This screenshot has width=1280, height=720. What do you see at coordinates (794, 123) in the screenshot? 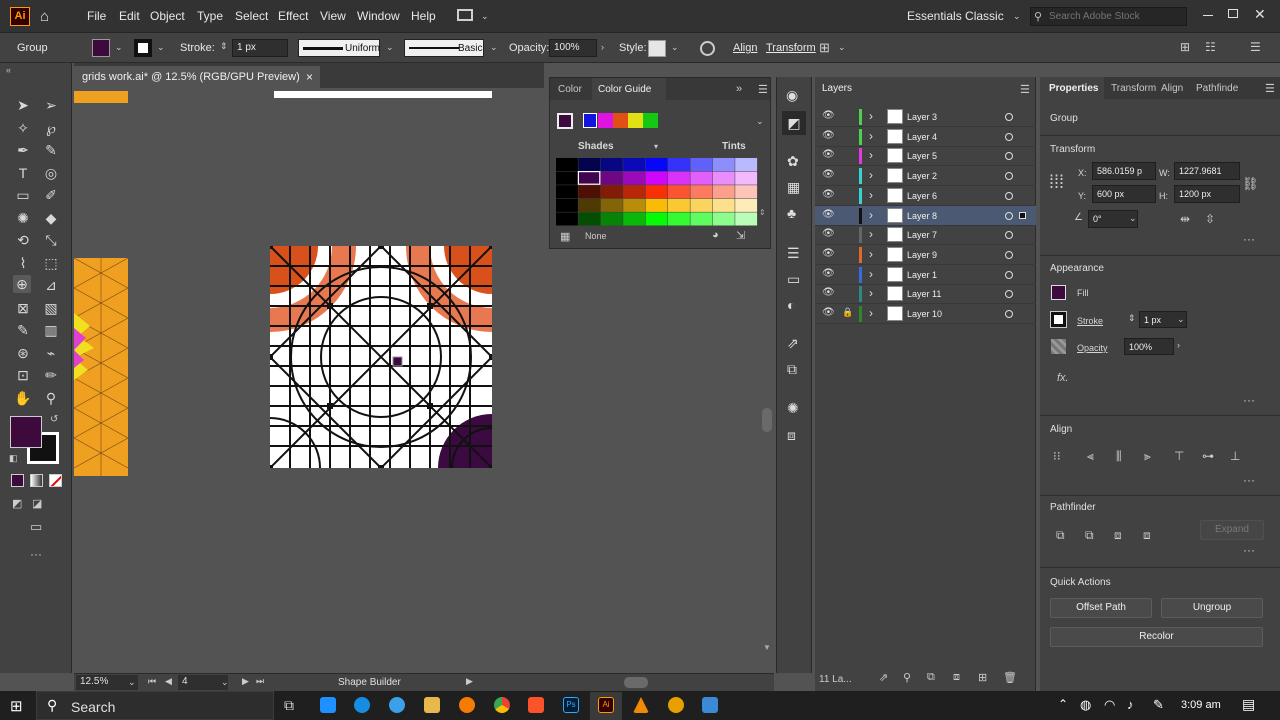
I see `color-guide-panel-icon: ◩` at bounding box center [794, 123].